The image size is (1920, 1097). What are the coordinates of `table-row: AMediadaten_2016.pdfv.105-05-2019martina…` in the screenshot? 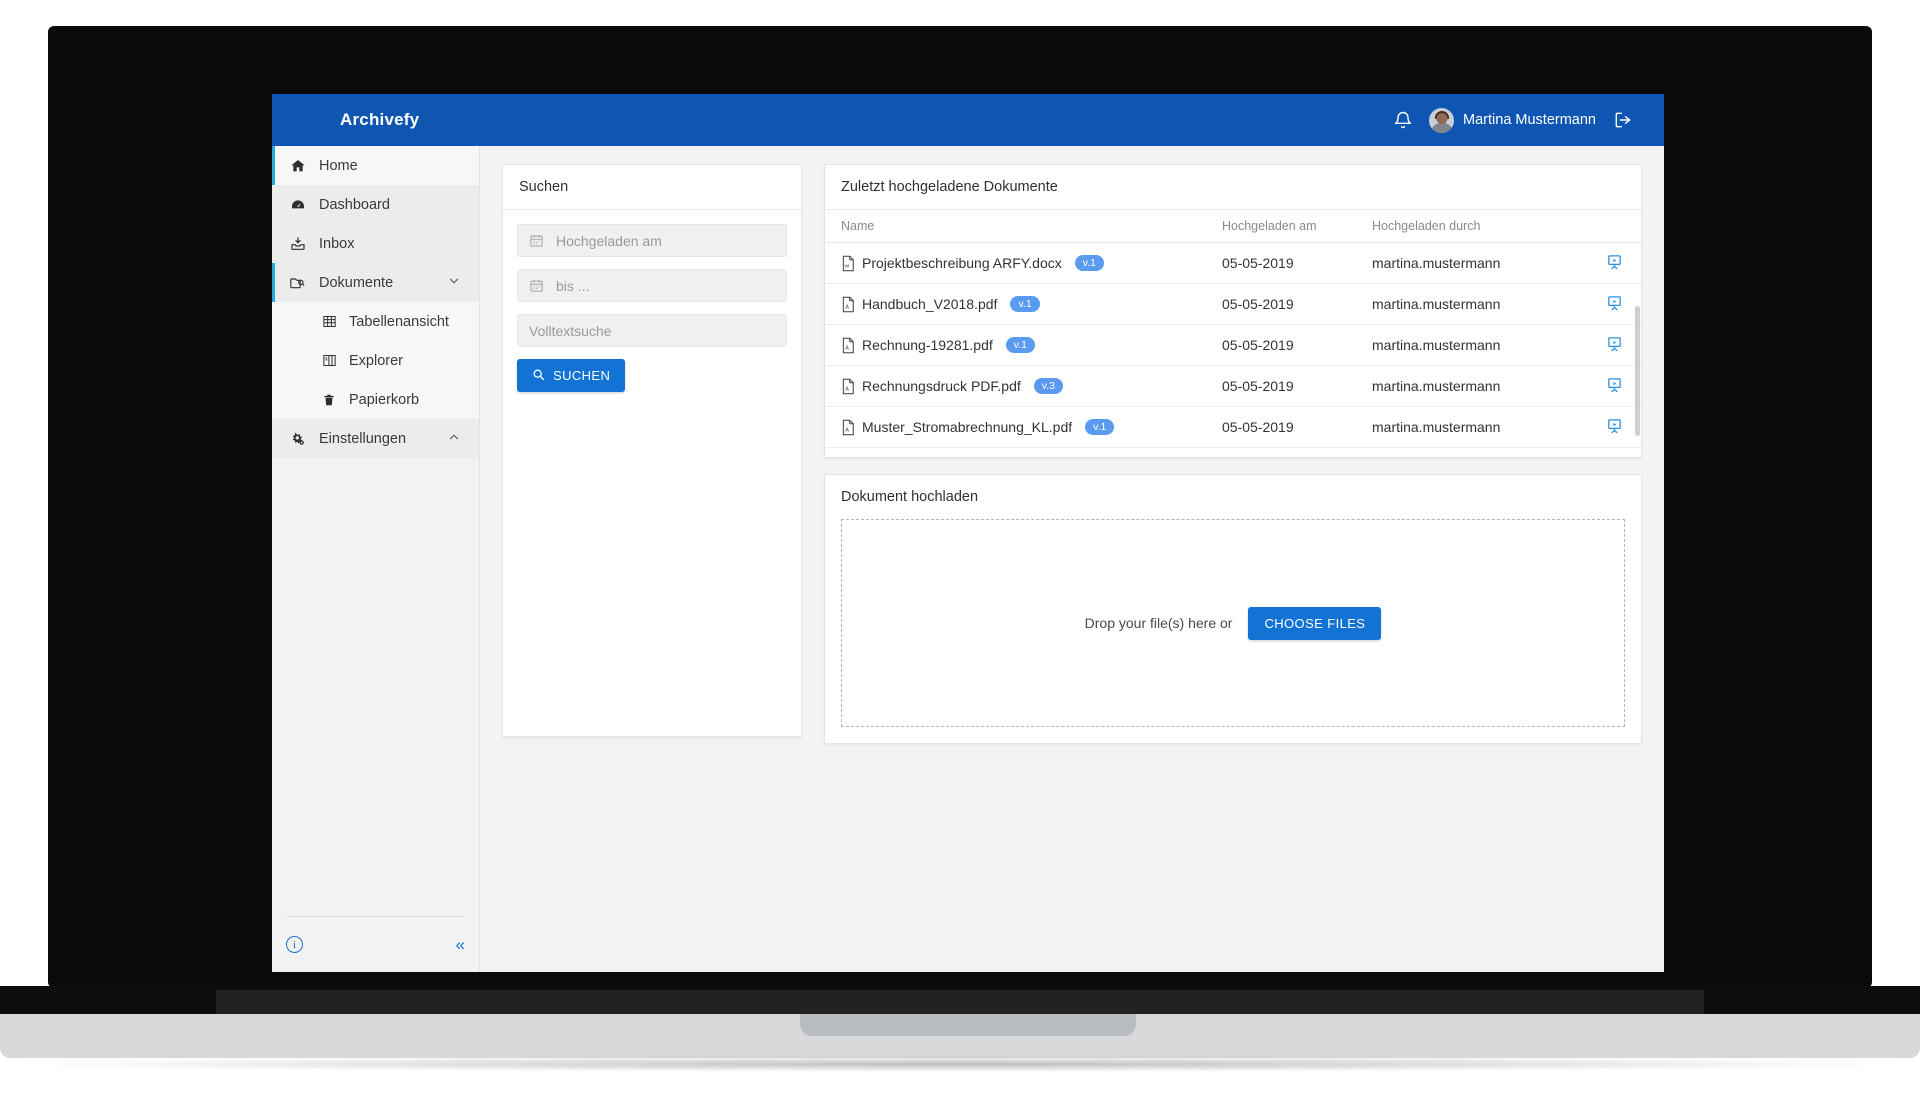 It's located at (1233, 452).